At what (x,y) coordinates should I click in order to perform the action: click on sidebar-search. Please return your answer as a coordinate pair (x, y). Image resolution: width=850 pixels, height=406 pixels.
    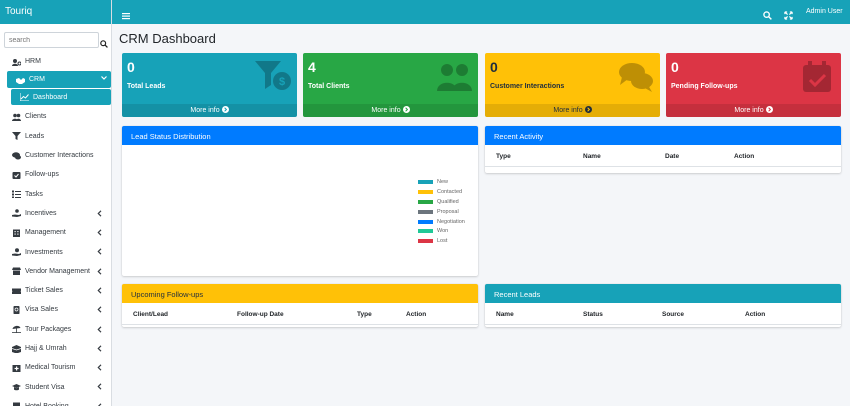
    Looking at the image, I should click on (56, 40).